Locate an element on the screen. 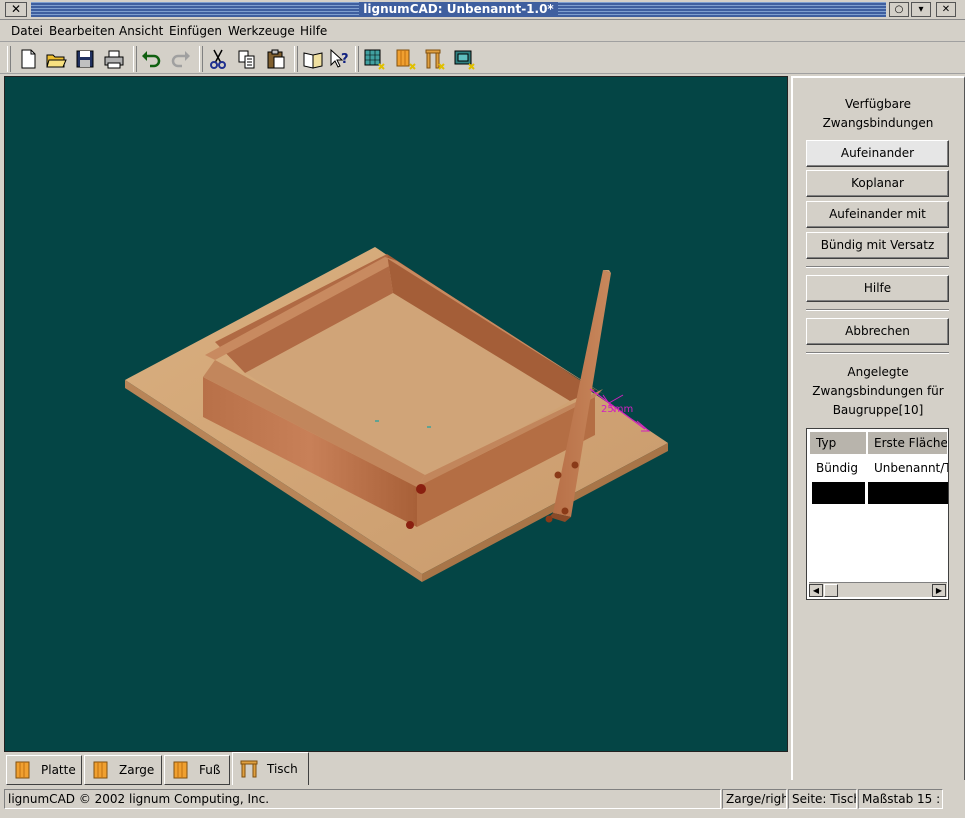 Image resolution: width=965 pixels, height=818 pixels. tab-platte: Platte is located at coordinates (44, 770).